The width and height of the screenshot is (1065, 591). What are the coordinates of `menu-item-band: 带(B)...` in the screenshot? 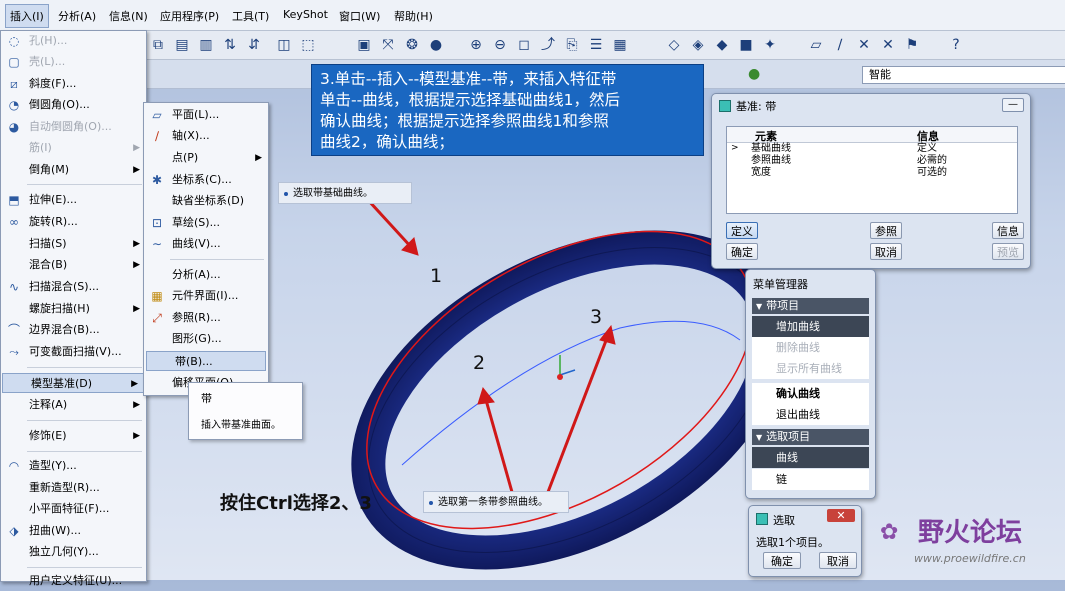 It's located at (206, 361).